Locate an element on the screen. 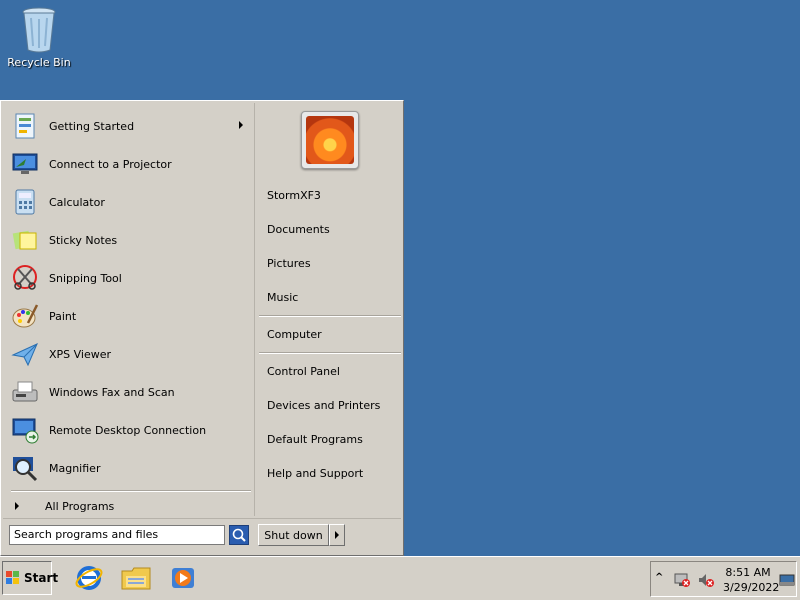 This screenshot has height=600, width=800. search-input: Search programs and files is located at coordinates (117, 535).